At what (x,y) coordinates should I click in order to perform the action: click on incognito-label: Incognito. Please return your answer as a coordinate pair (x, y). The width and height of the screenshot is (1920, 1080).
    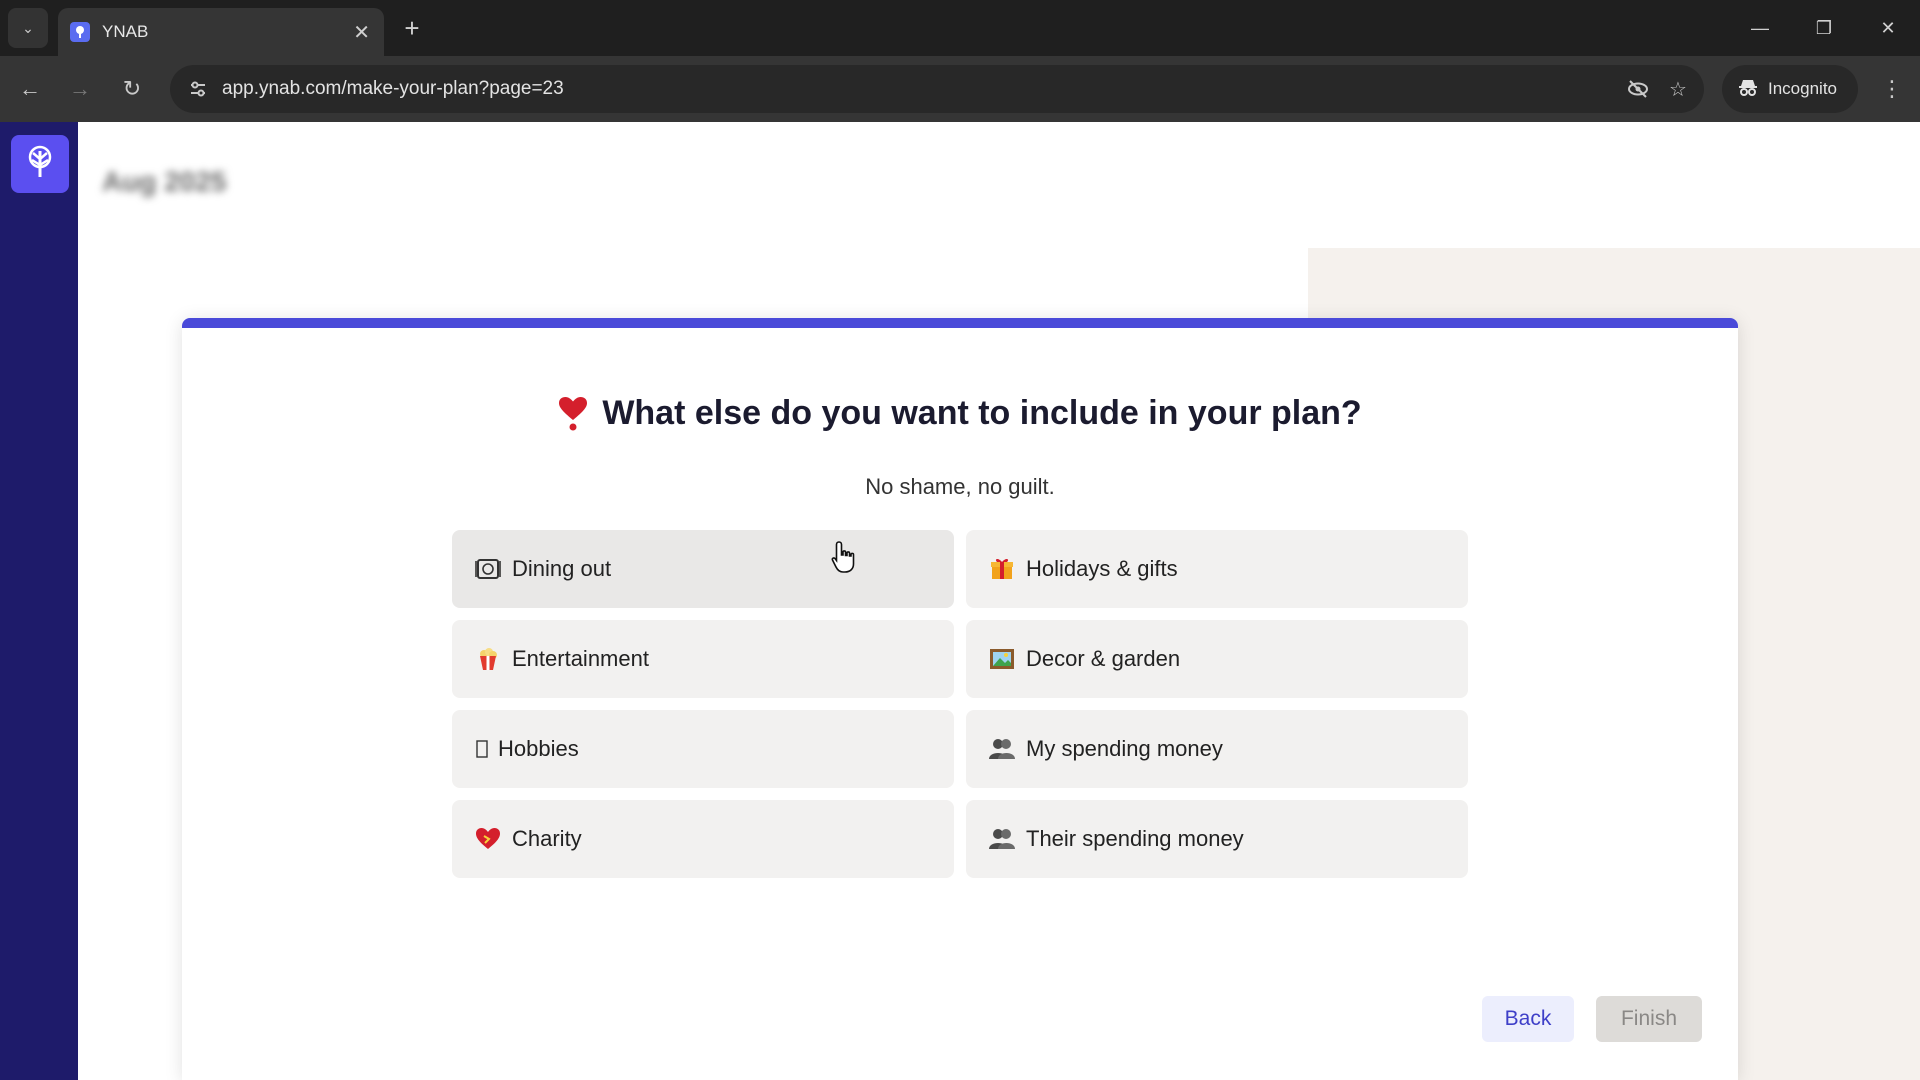
    Looking at the image, I should click on (1802, 88).